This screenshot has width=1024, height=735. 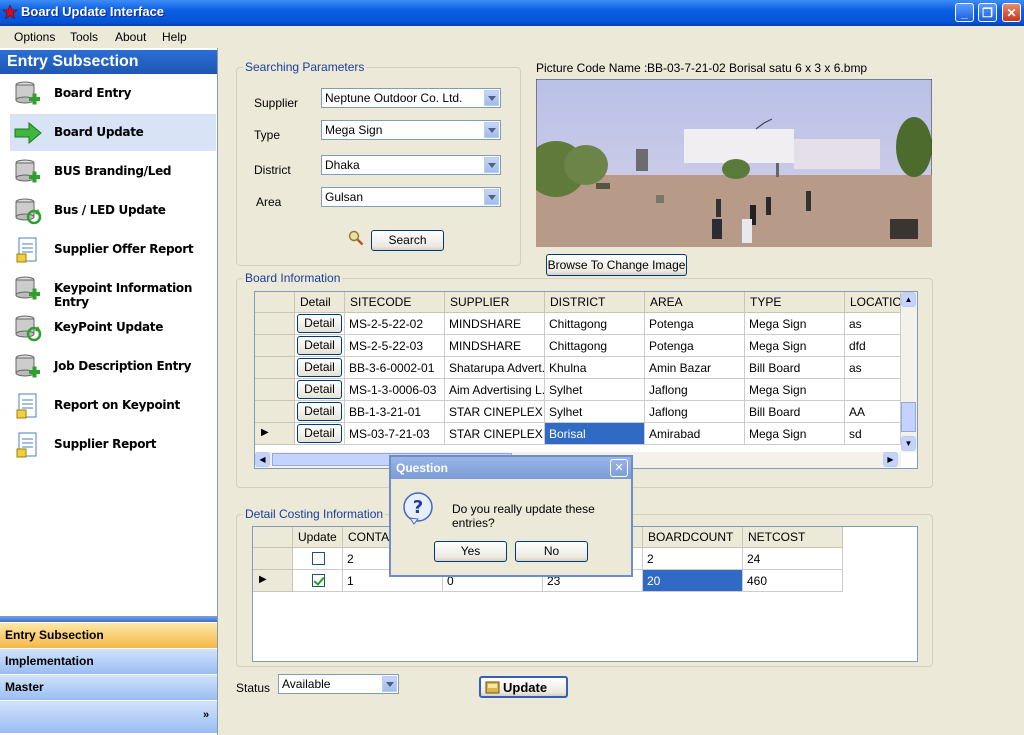 I want to click on cell-sitecode: BB-1-3-21-01, so click(x=395, y=412).